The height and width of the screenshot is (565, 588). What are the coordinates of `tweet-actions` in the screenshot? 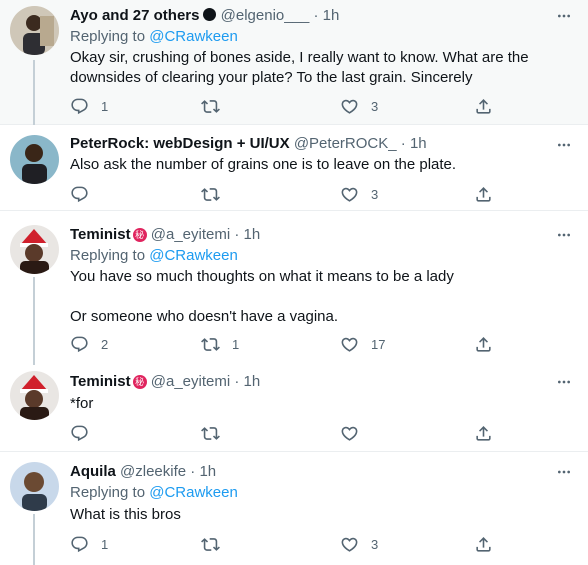 It's located at (282, 433).